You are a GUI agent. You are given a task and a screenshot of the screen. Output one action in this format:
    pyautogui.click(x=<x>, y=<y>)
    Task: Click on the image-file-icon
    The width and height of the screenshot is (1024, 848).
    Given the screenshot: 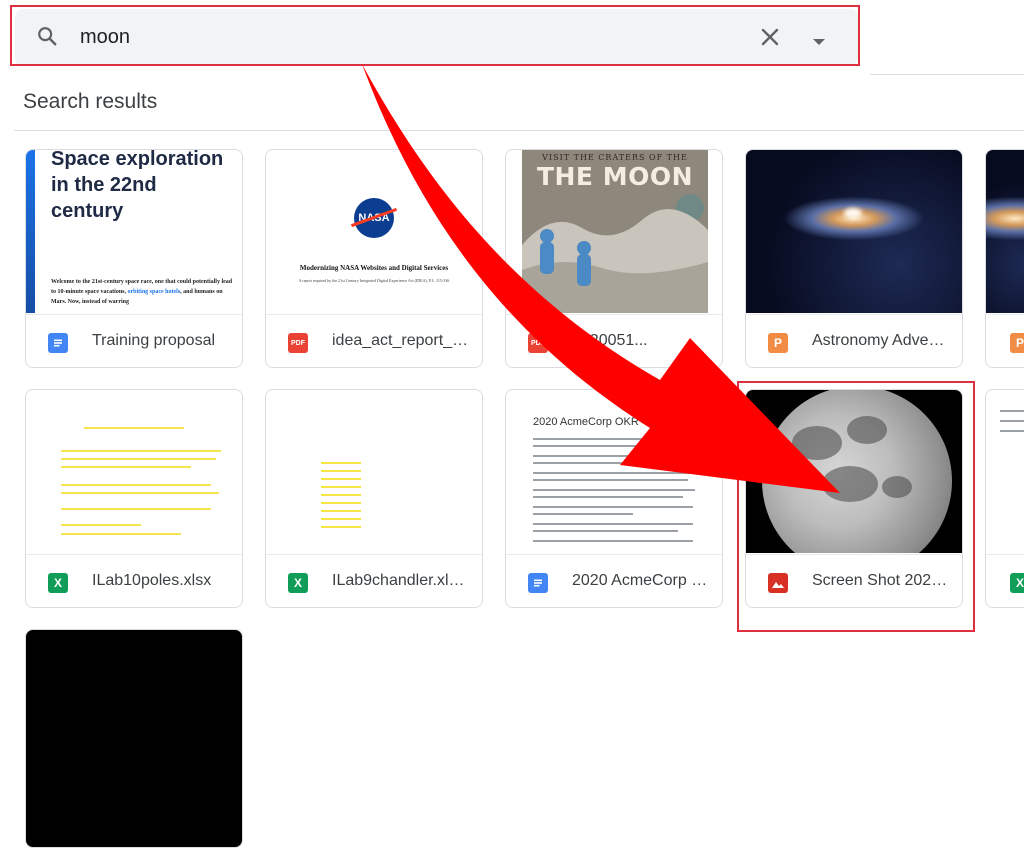 What is the action you would take?
    pyautogui.click(x=778, y=583)
    